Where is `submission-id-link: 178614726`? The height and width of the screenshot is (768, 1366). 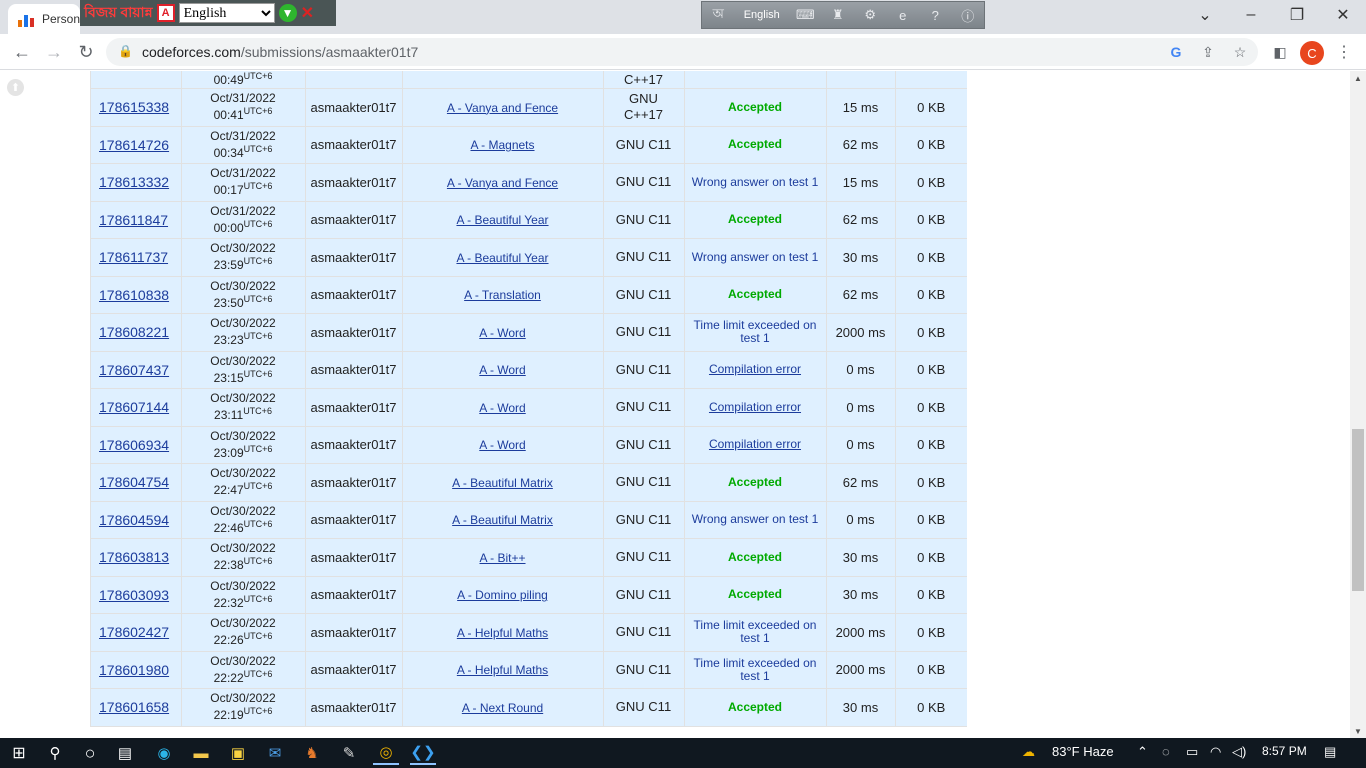
submission-id-link: 178614726 is located at coordinates (134, 145).